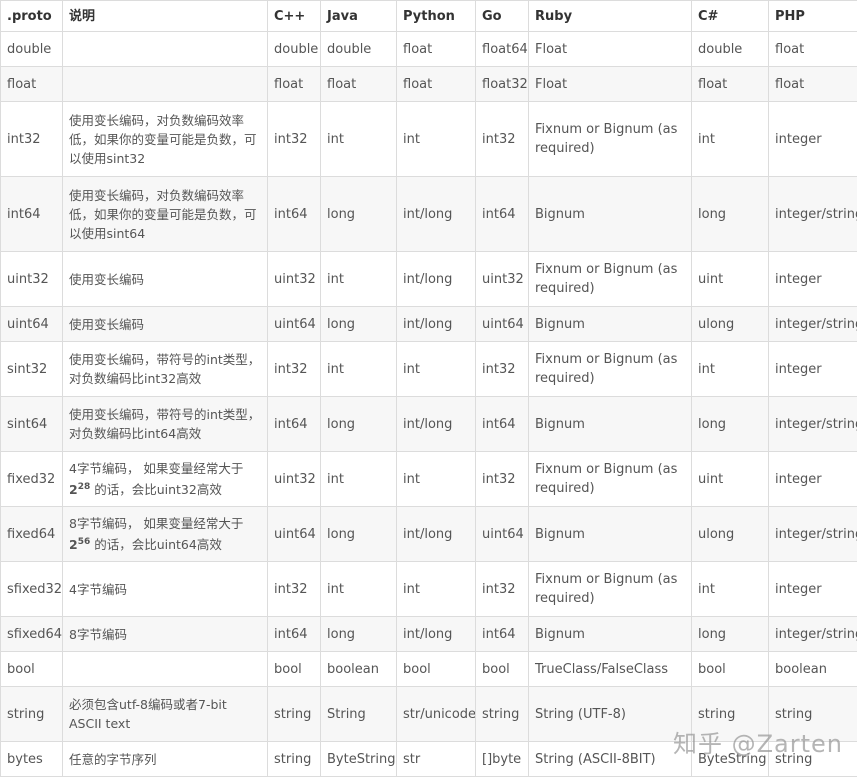 The image size is (857, 777). What do you see at coordinates (730, 16) in the screenshot?
I see `col-csharp-header: C#` at bounding box center [730, 16].